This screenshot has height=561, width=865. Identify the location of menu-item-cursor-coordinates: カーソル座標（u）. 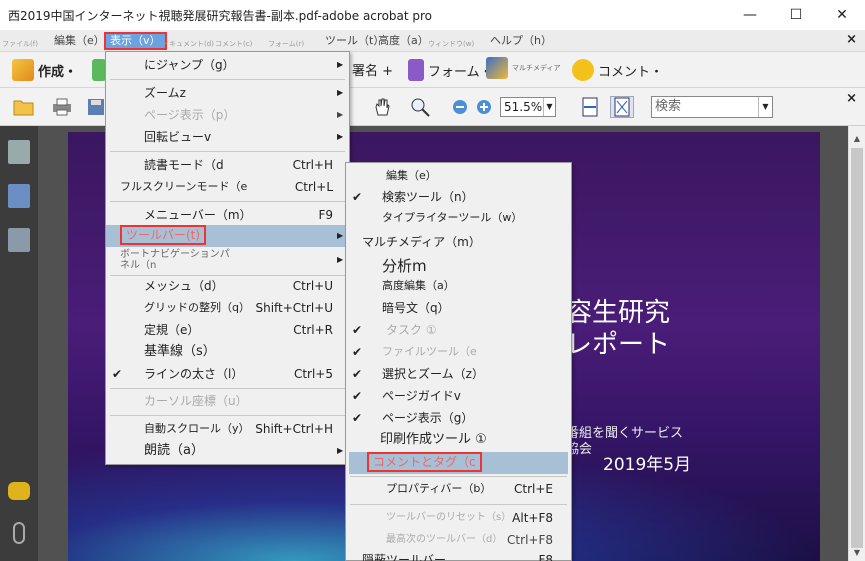
(227, 401).